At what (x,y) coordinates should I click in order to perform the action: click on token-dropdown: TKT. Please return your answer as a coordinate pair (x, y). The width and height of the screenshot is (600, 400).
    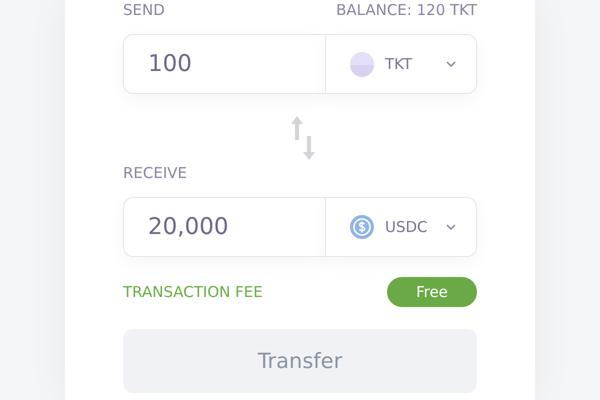
    Looking at the image, I should click on (401, 64).